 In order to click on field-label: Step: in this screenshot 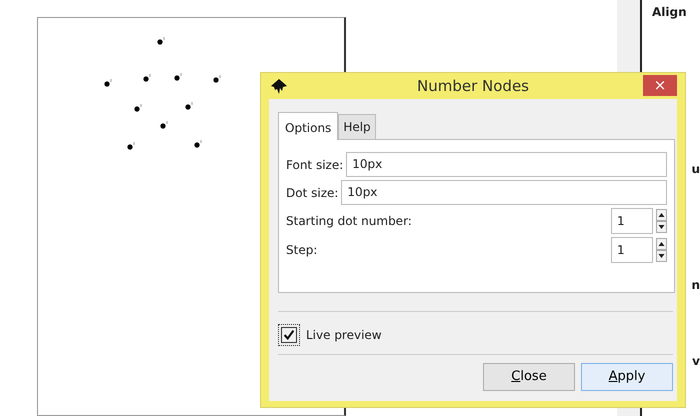, I will do `click(302, 250)`.